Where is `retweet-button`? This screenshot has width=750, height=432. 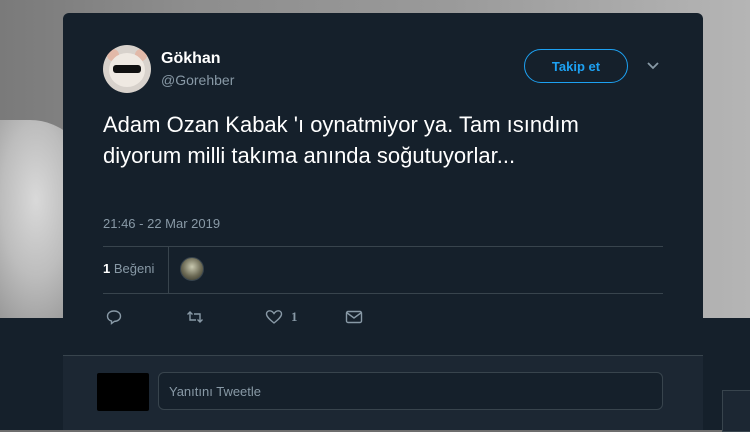 retweet-button is located at coordinates (195, 317).